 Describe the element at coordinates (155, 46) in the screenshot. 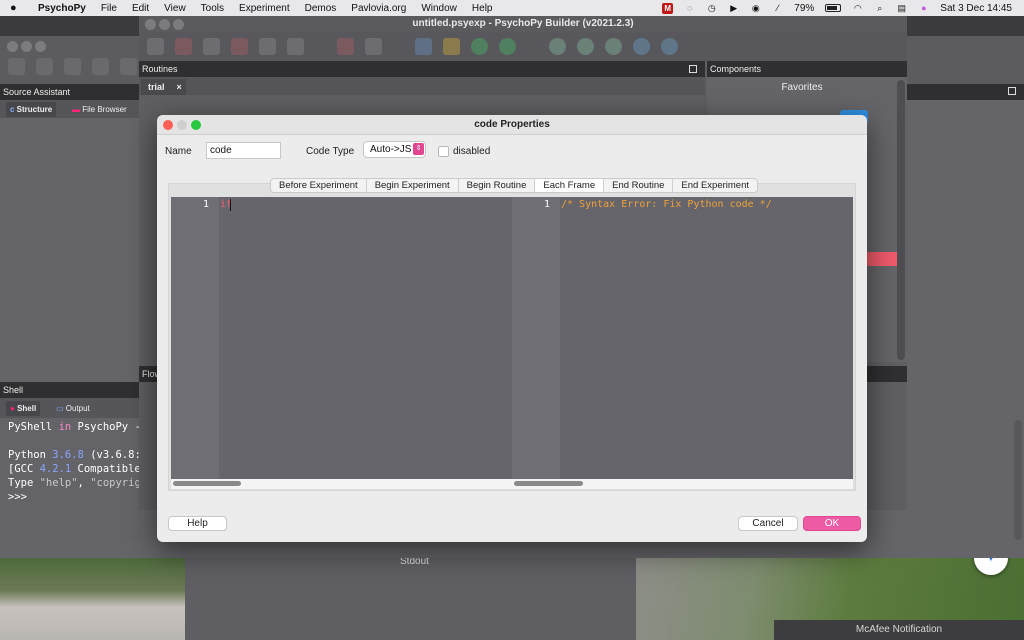

I see `new-experiment-icon` at that location.